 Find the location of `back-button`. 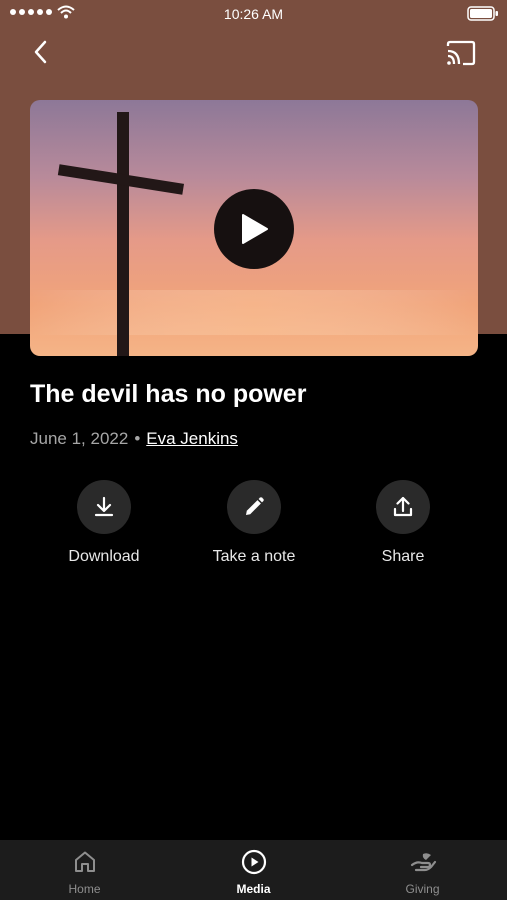

back-button is located at coordinates (42, 52).